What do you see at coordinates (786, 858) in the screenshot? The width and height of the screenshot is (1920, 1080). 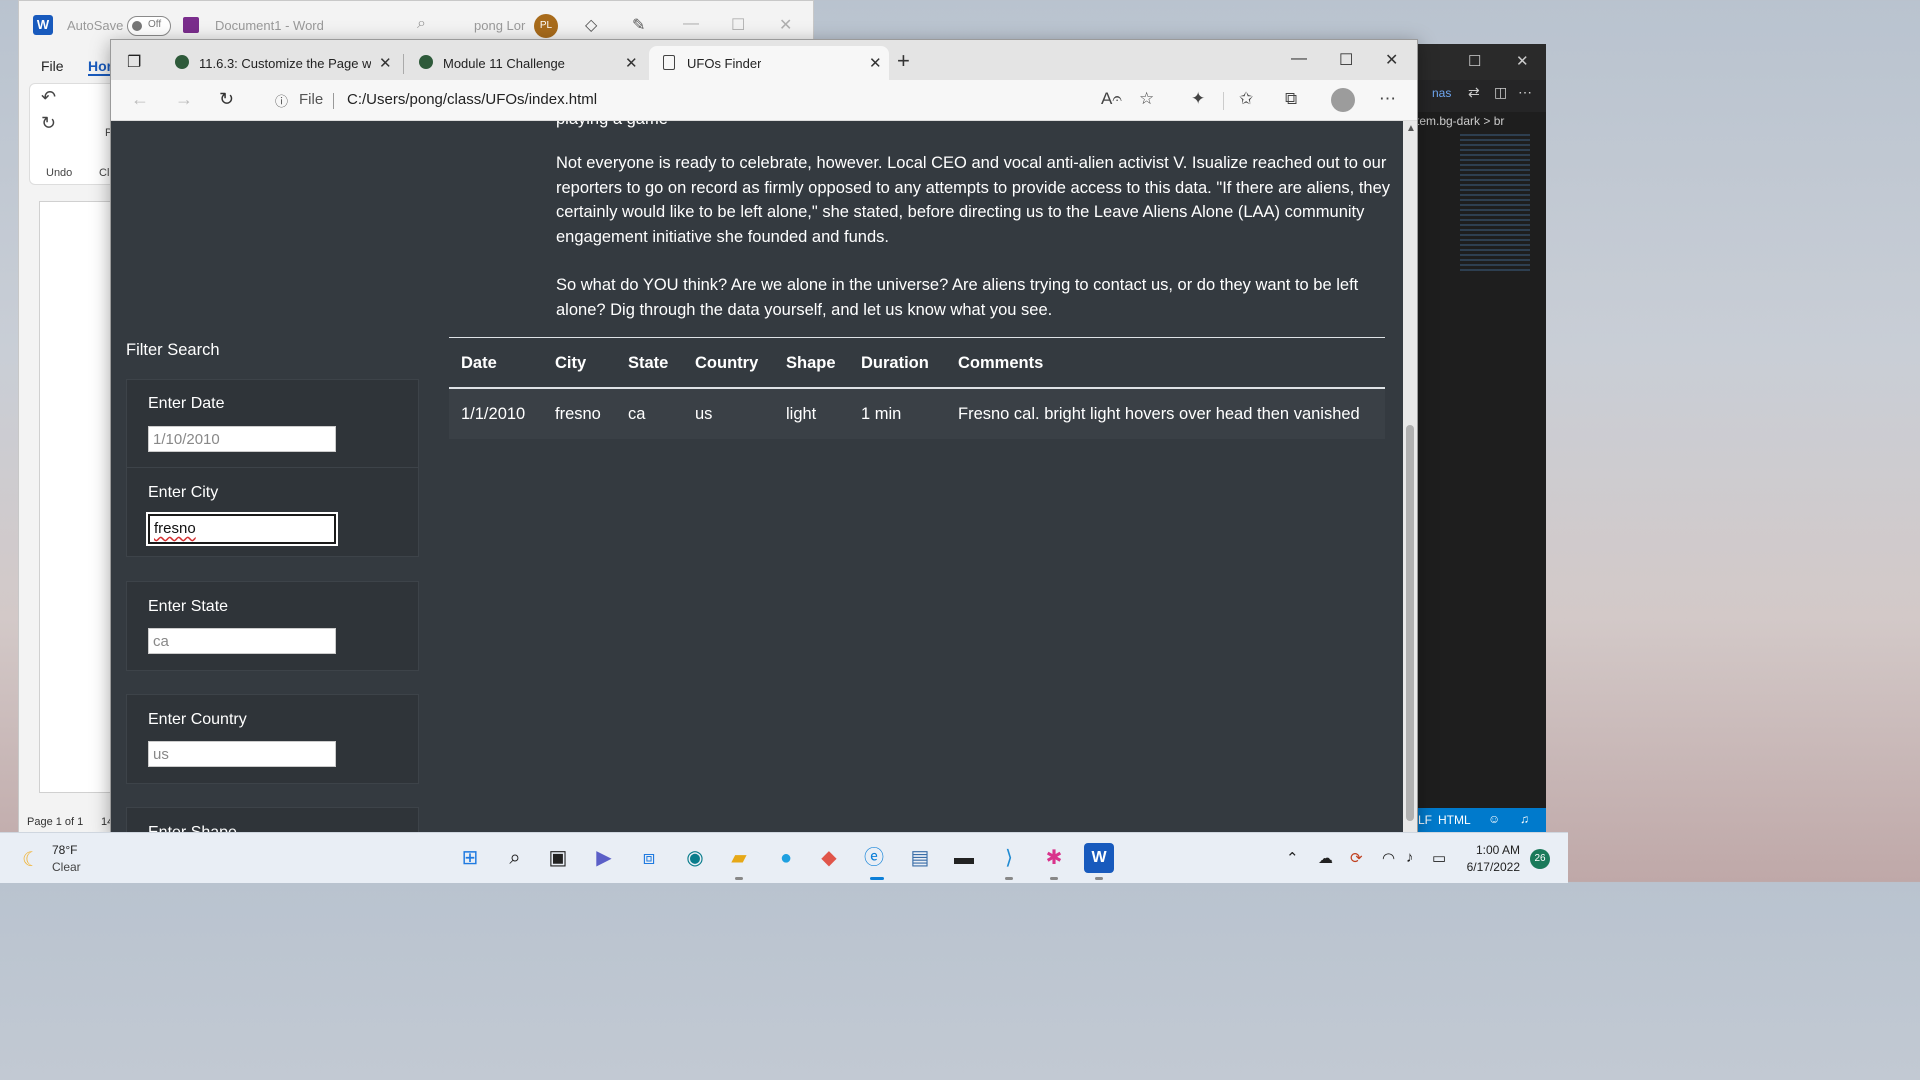 I see `browser-app-icon: ●` at bounding box center [786, 858].